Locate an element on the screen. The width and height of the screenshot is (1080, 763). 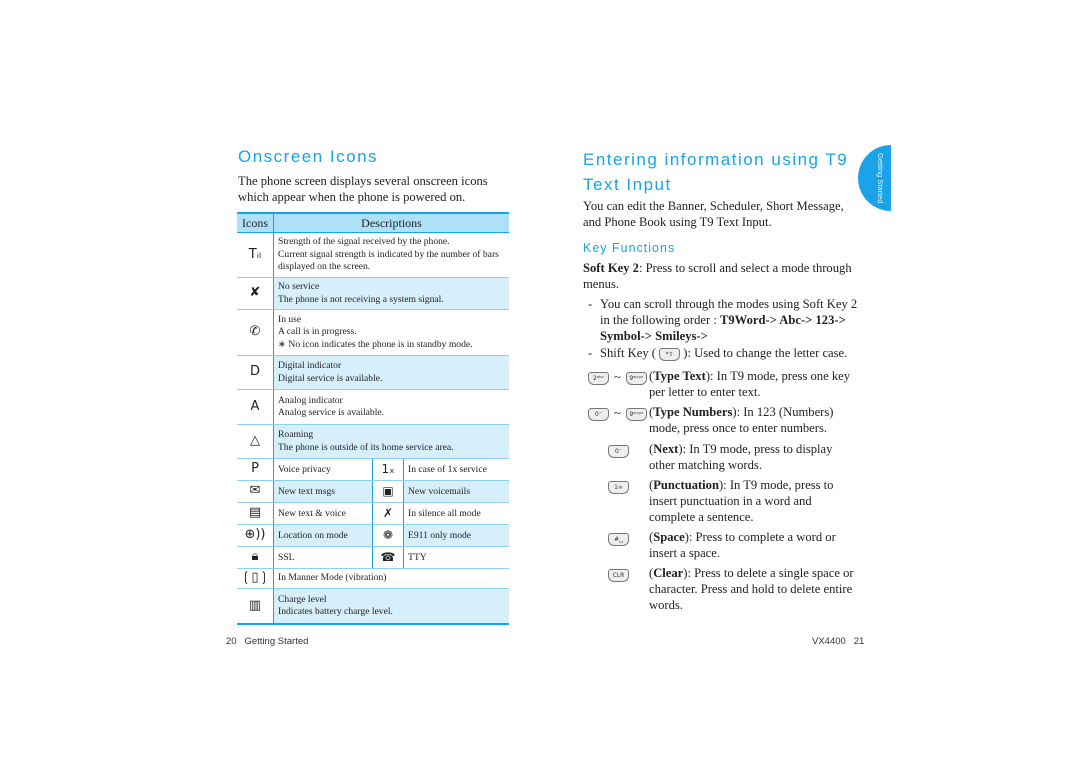
row-description: In Manner Mode (vibration) is located at coordinates (391, 578).